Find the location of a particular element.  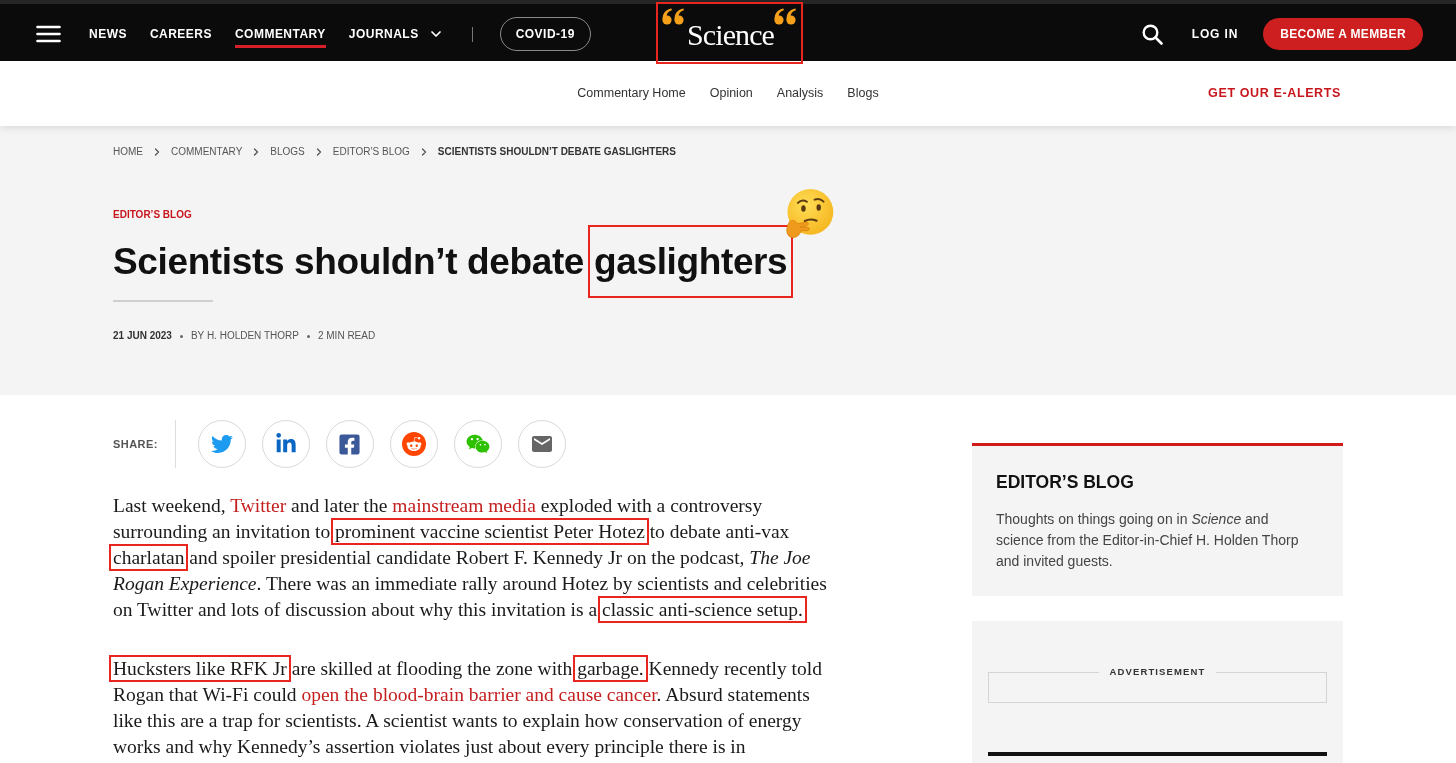

logo-link: Science is located at coordinates (729, 33).